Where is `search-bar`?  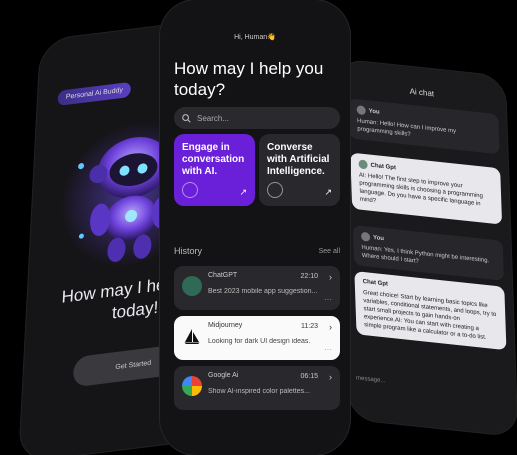 search-bar is located at coordinates (257, 118).